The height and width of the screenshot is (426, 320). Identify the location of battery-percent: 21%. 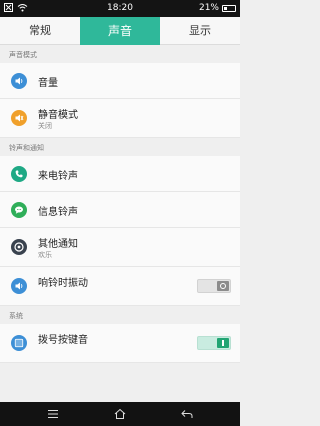
(208, 8).